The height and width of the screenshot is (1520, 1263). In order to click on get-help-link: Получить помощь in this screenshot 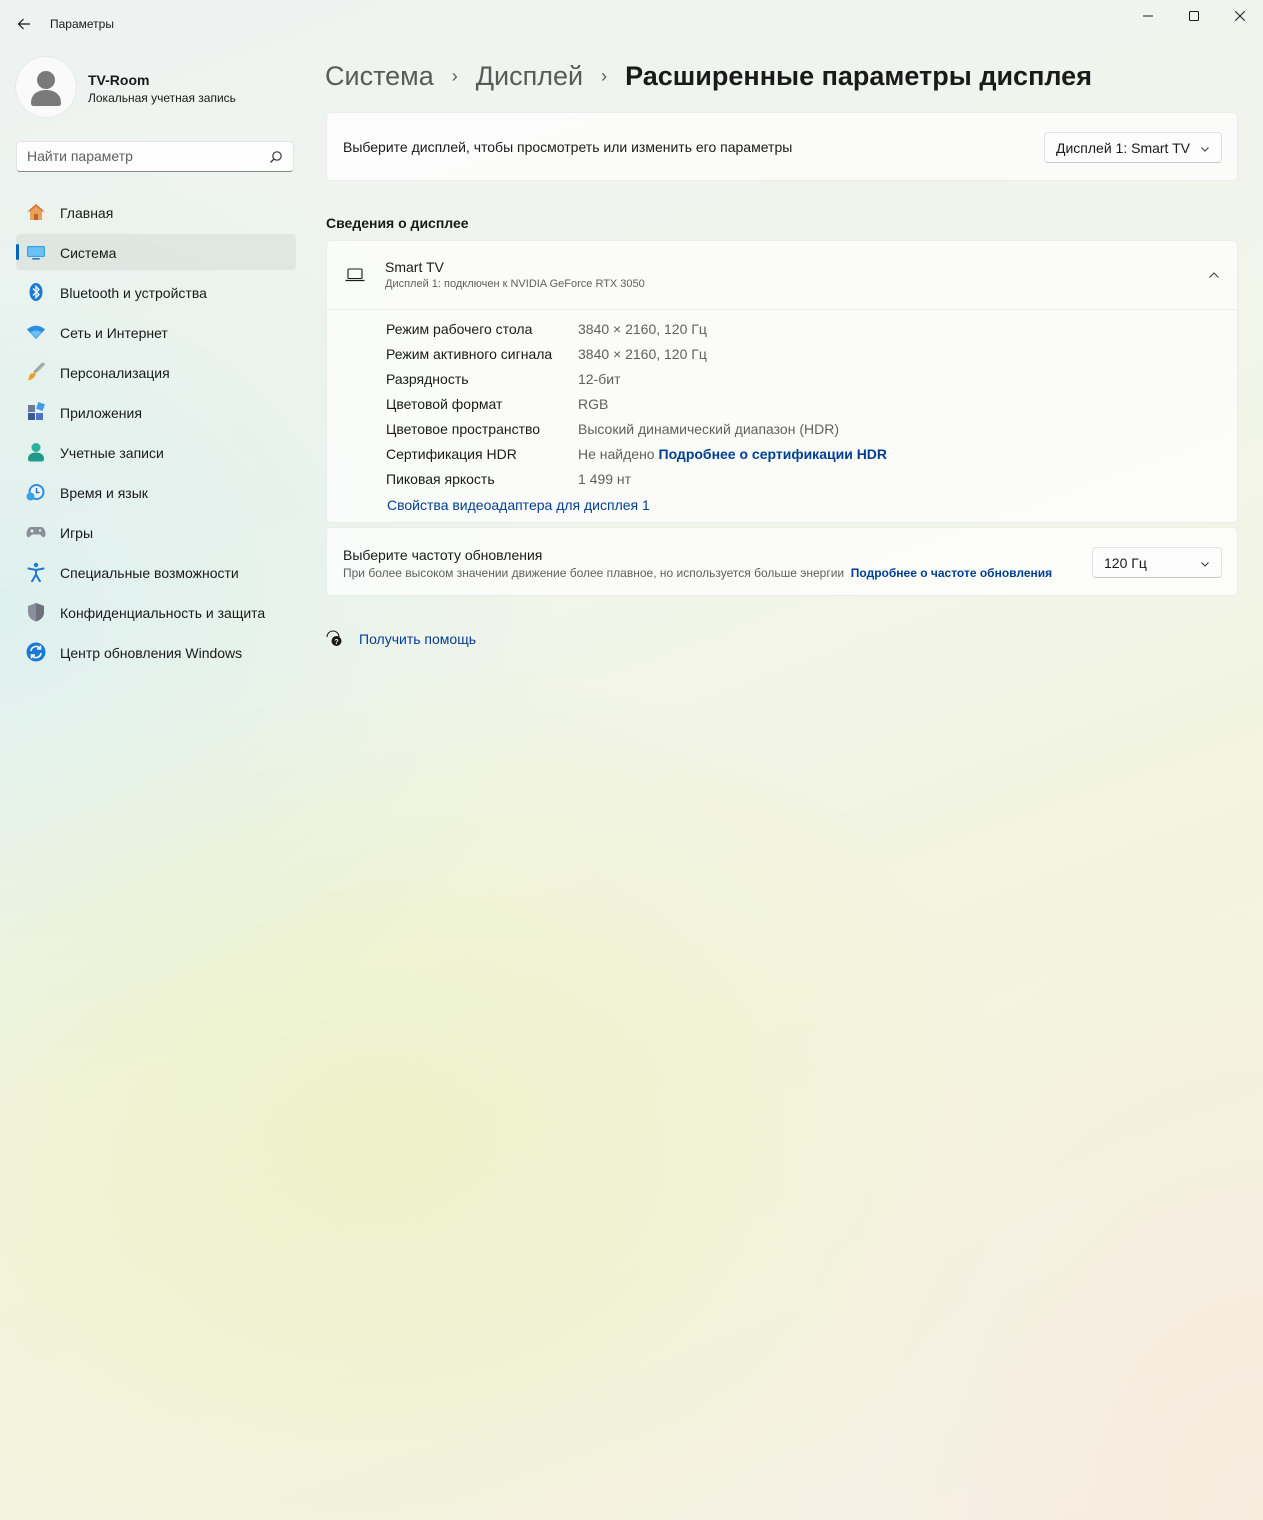, I will do `click(417, 639)`.